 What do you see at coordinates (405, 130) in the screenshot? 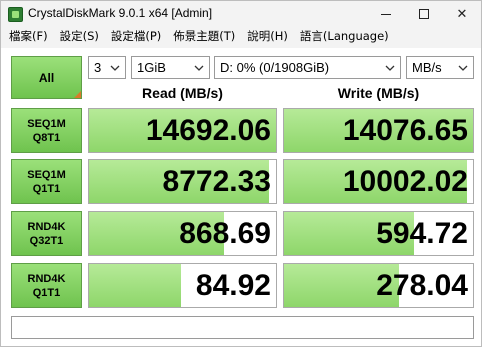
I see `write-value: 14076.65` at bounding box center [405, 130].